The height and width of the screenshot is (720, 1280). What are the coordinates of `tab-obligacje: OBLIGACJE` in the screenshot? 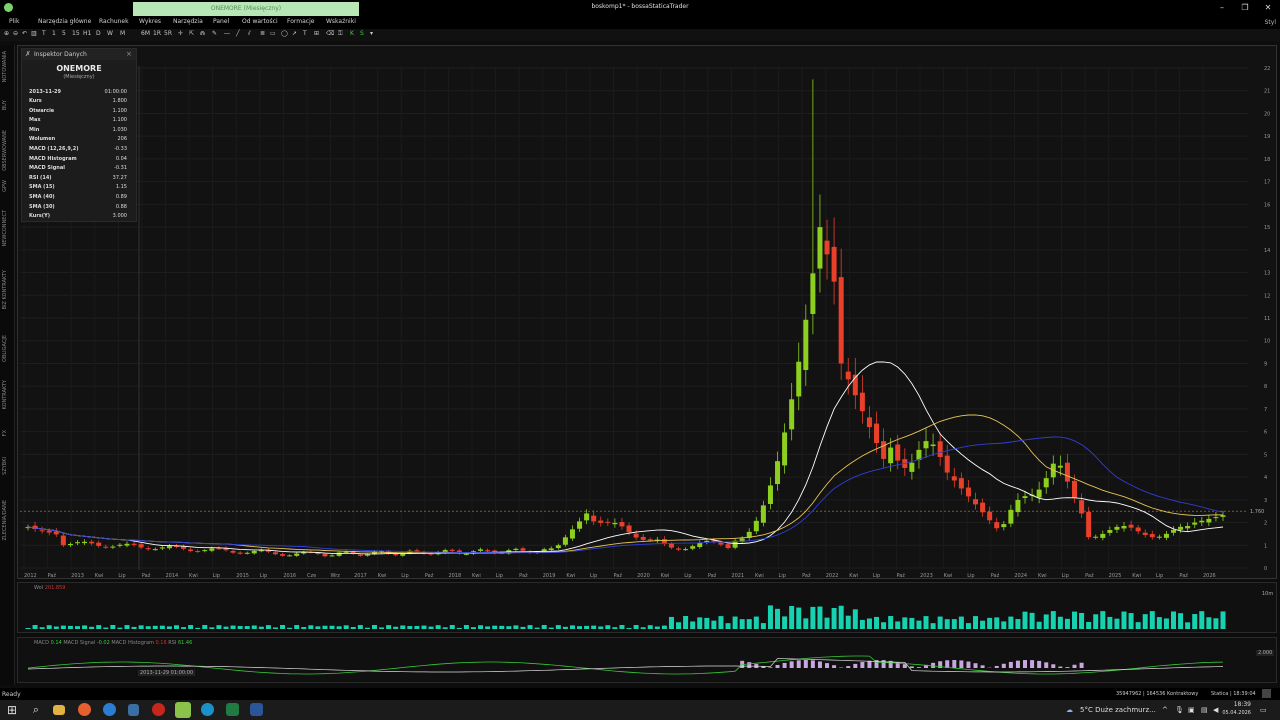 It's located at (5, 348).